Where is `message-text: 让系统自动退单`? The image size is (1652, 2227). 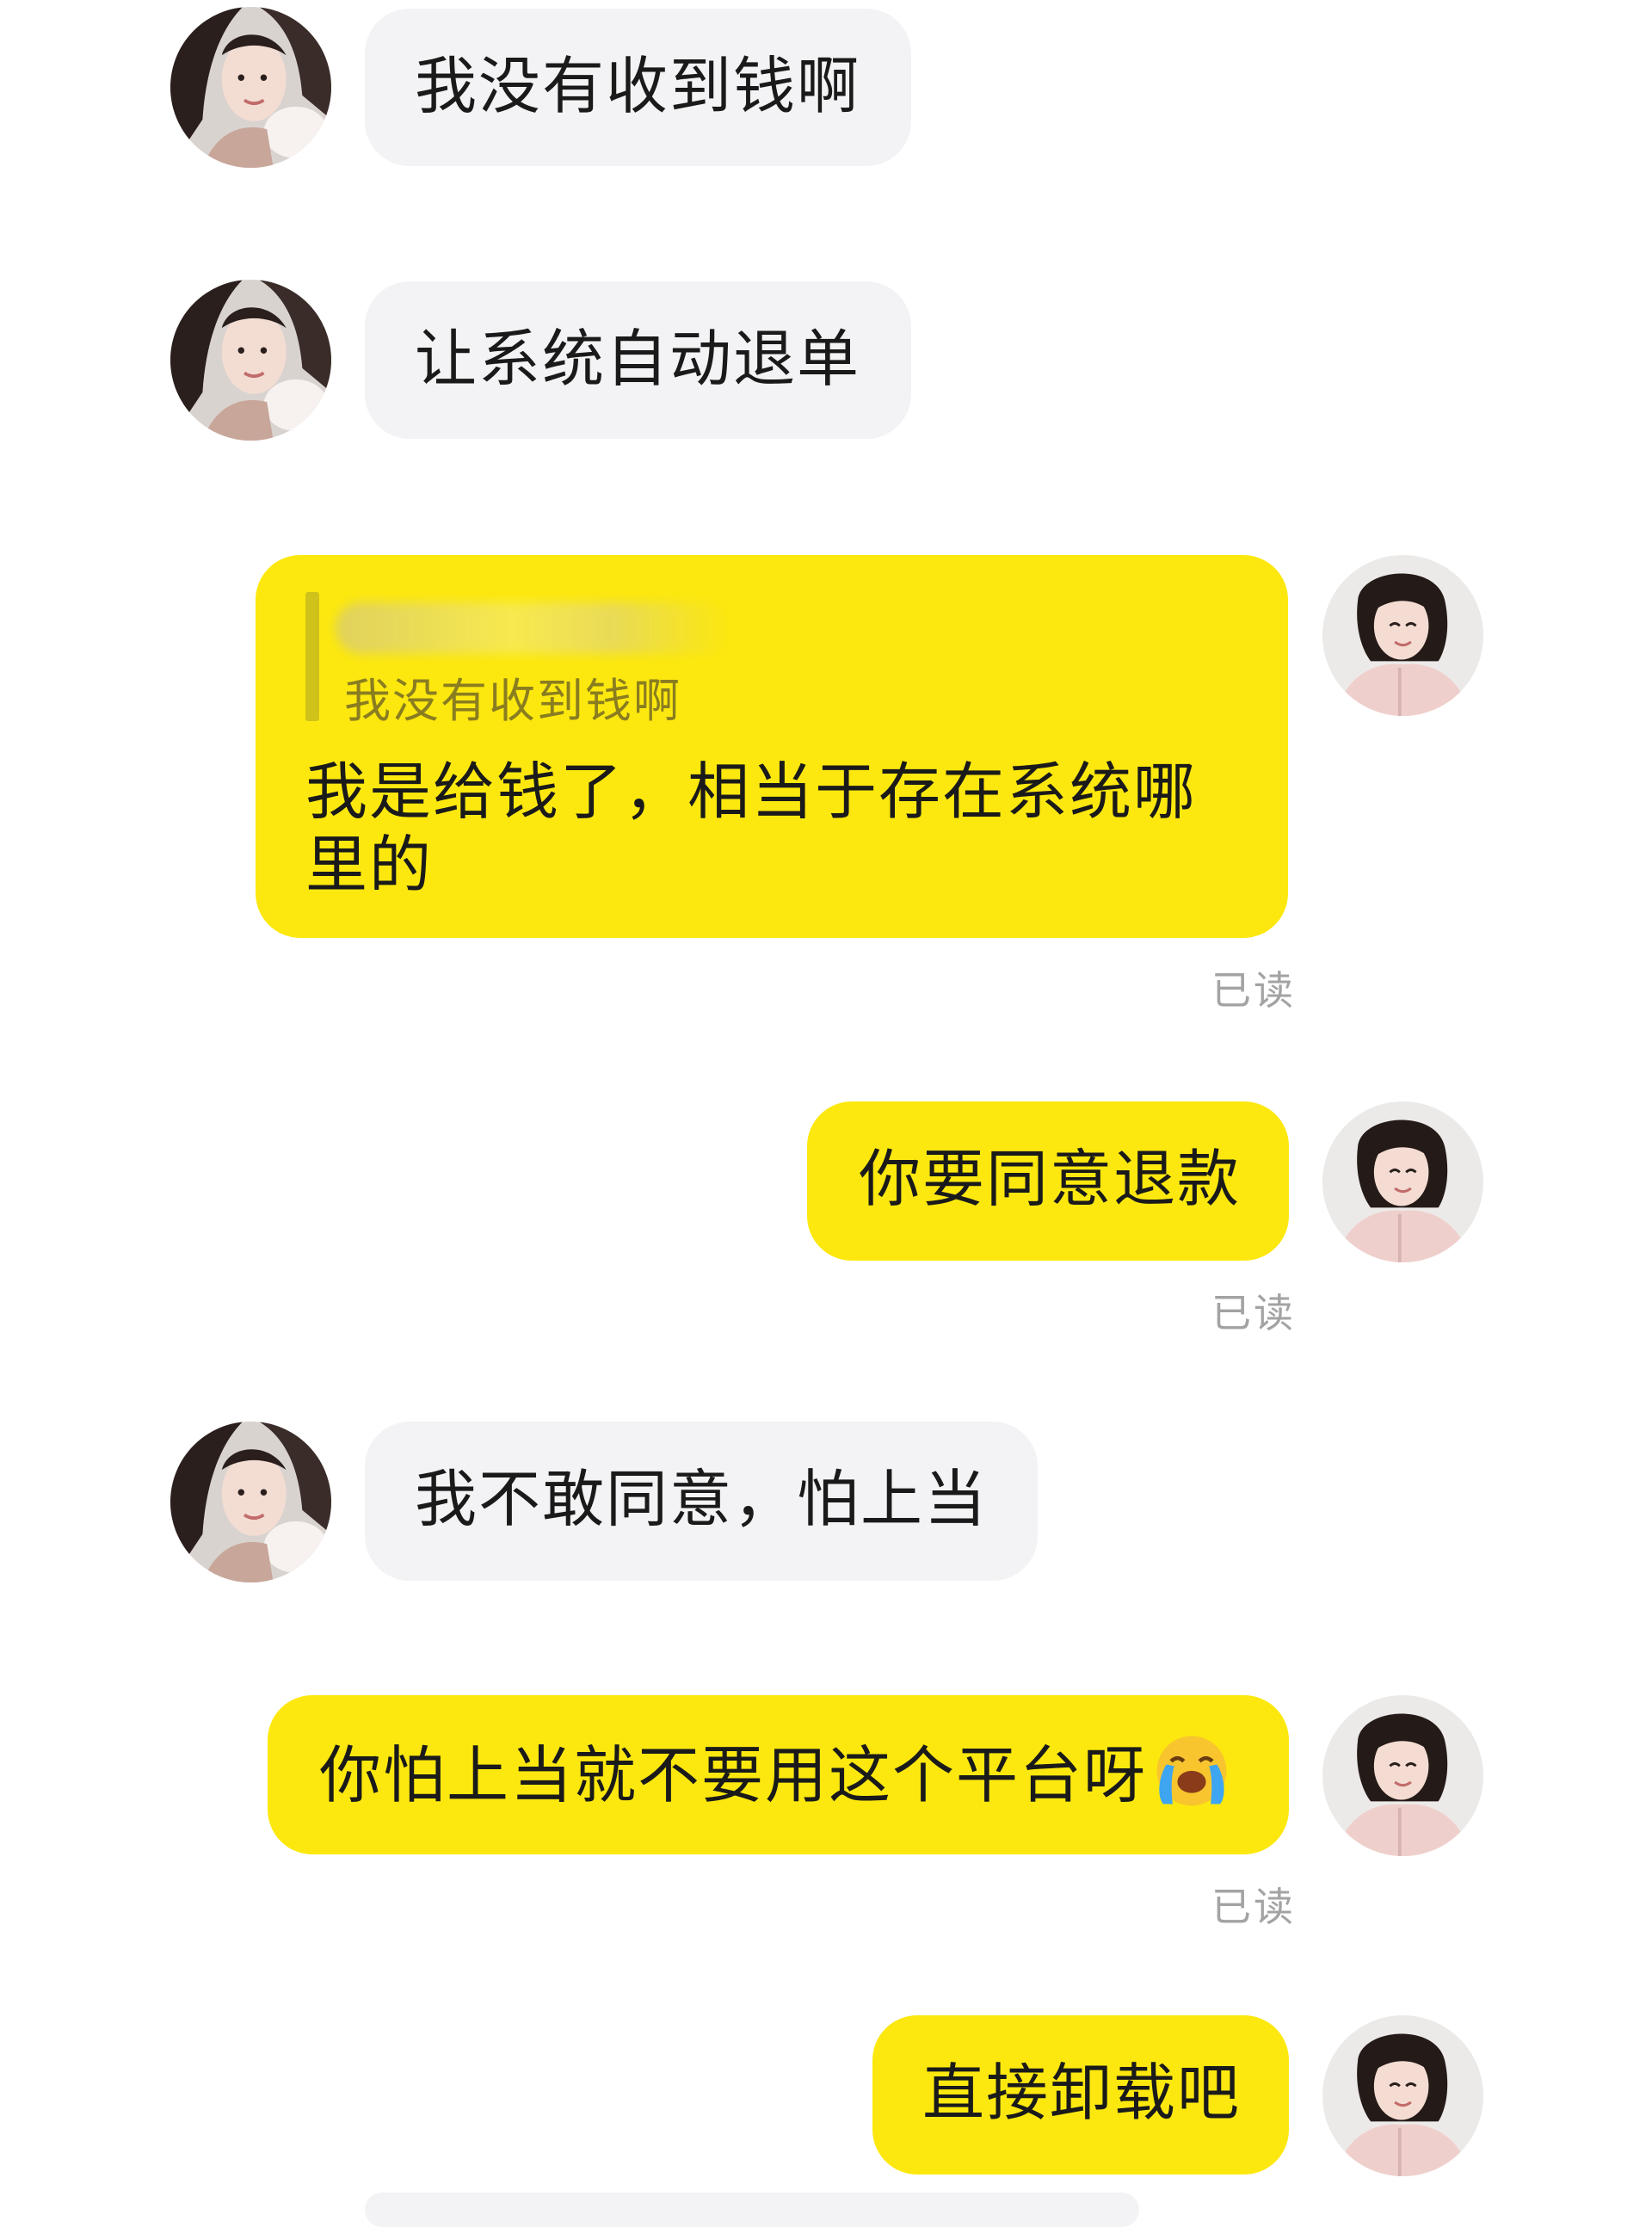 message-text: 让系统自动退单 is located at coordinates (638, 359).